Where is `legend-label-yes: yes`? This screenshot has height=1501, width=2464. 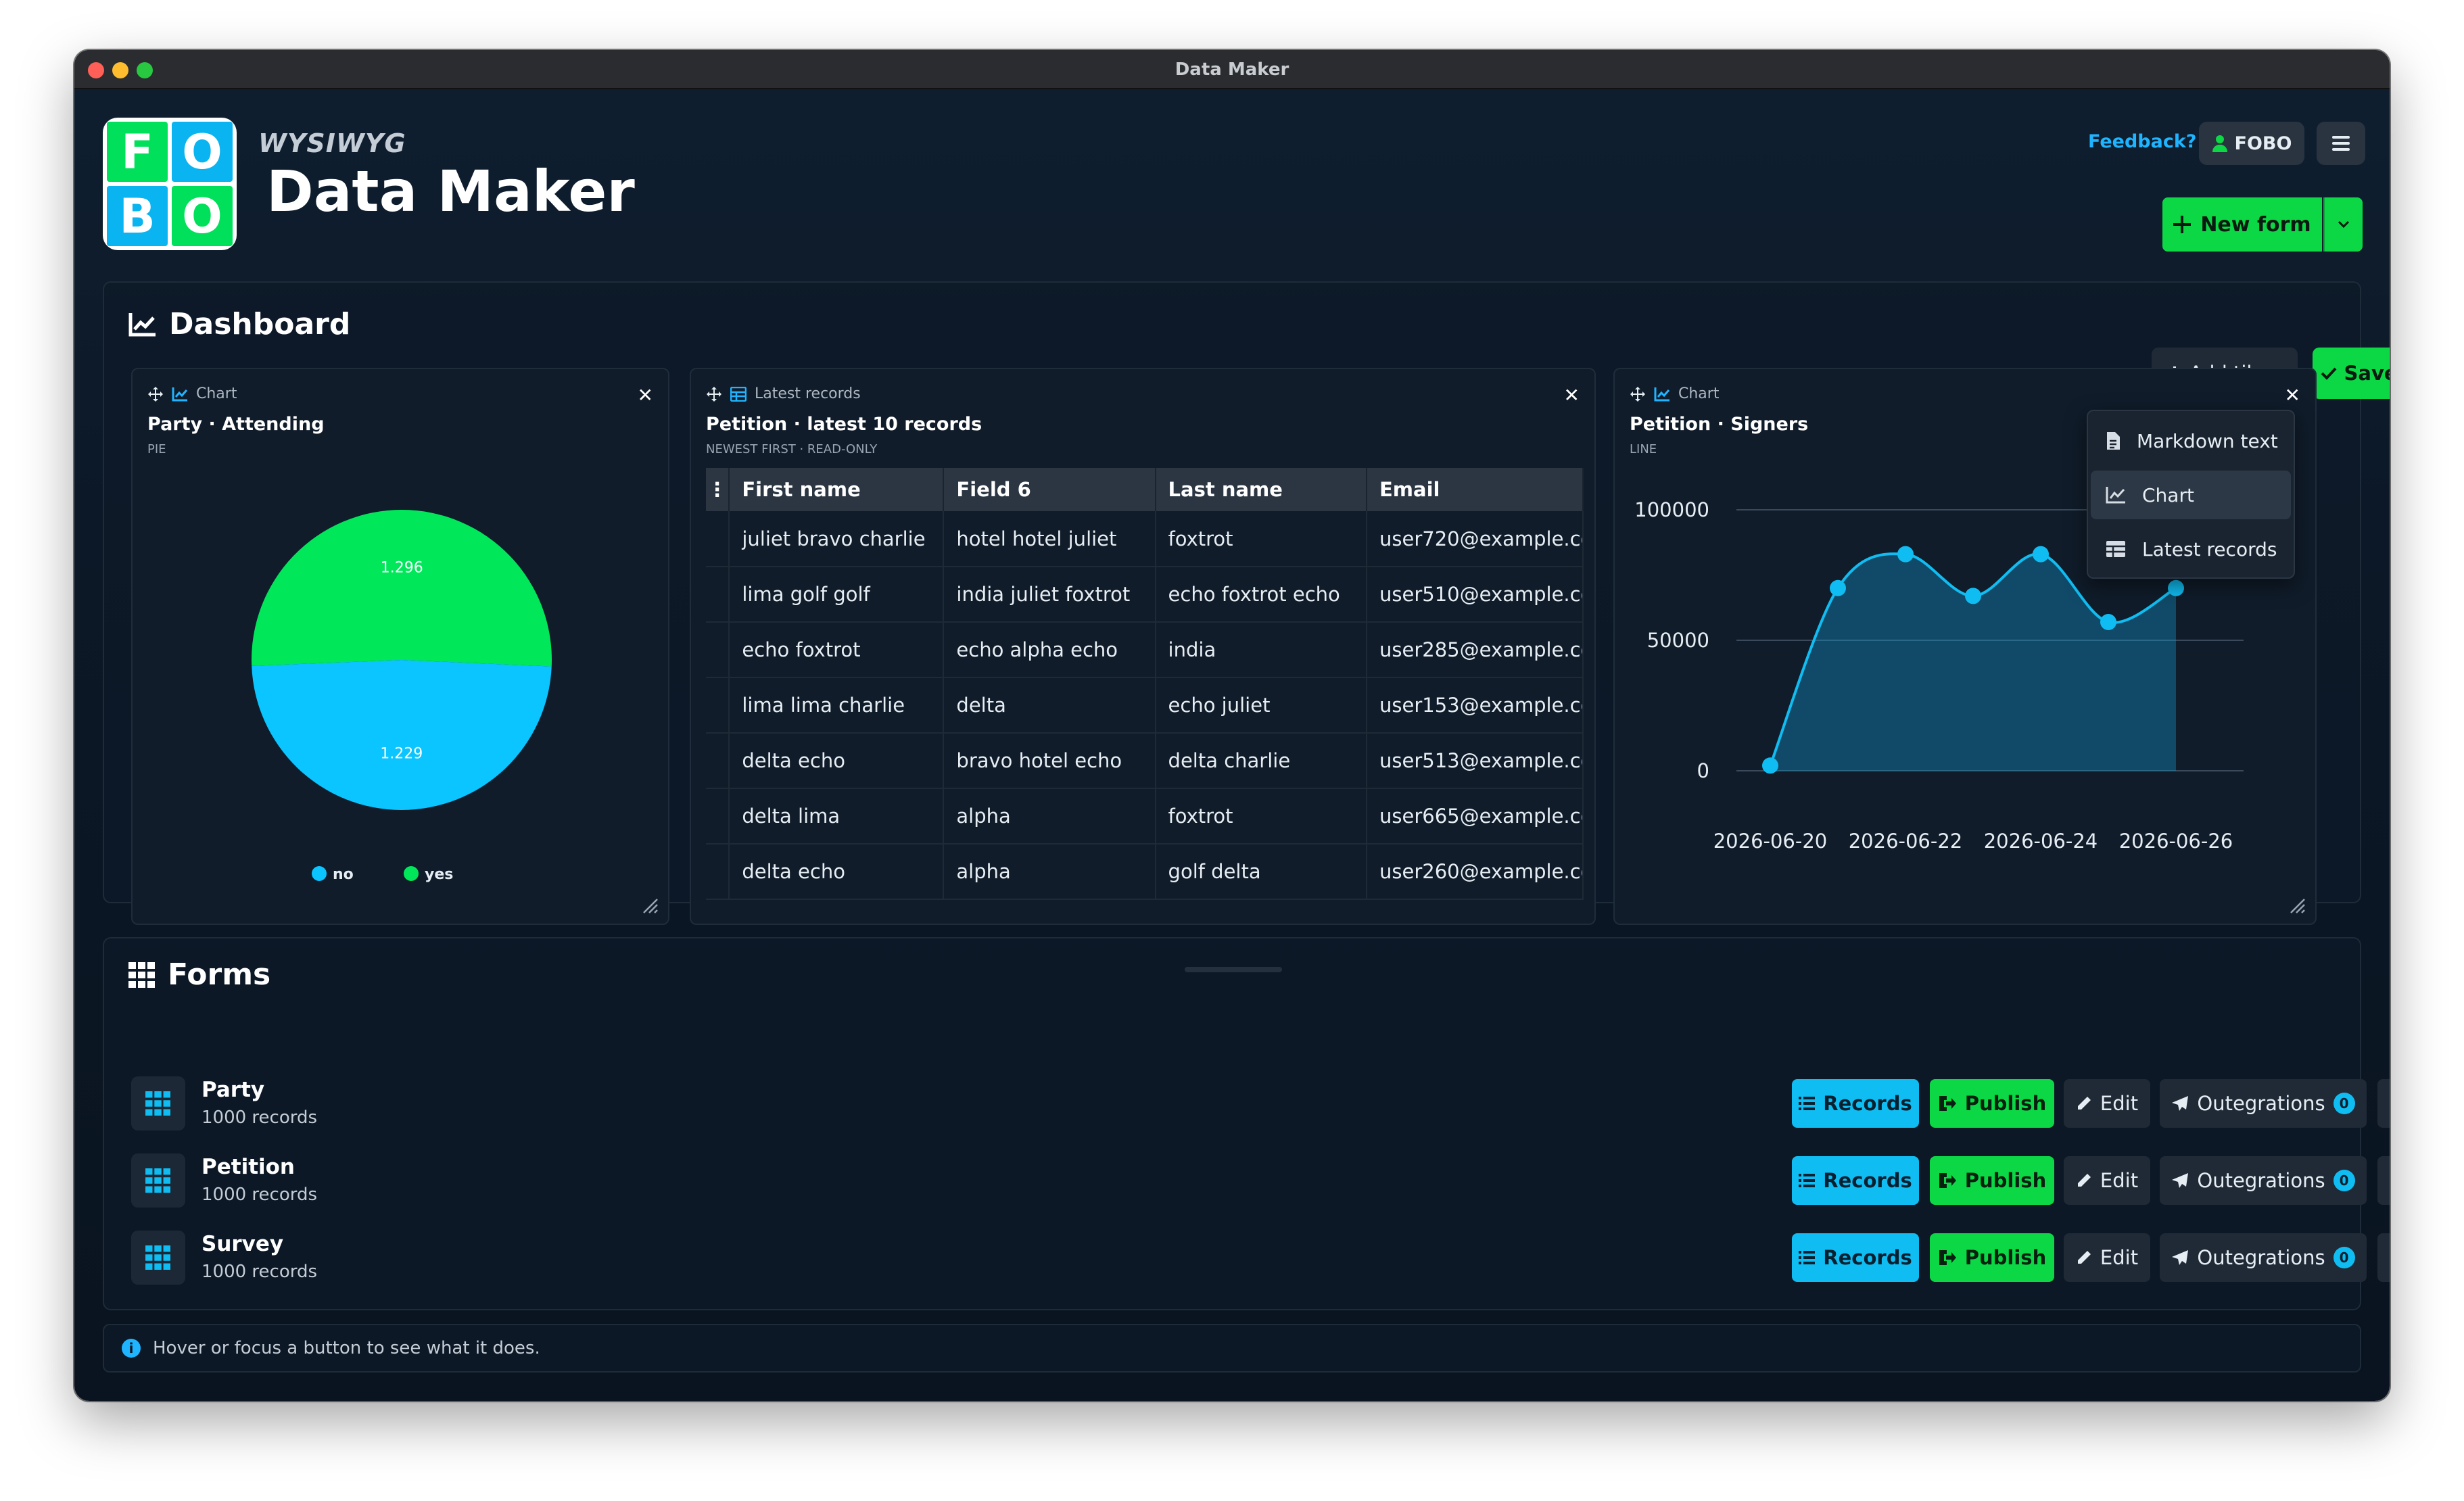
legend-label-yes: yes is located at coordinates (439, 874).